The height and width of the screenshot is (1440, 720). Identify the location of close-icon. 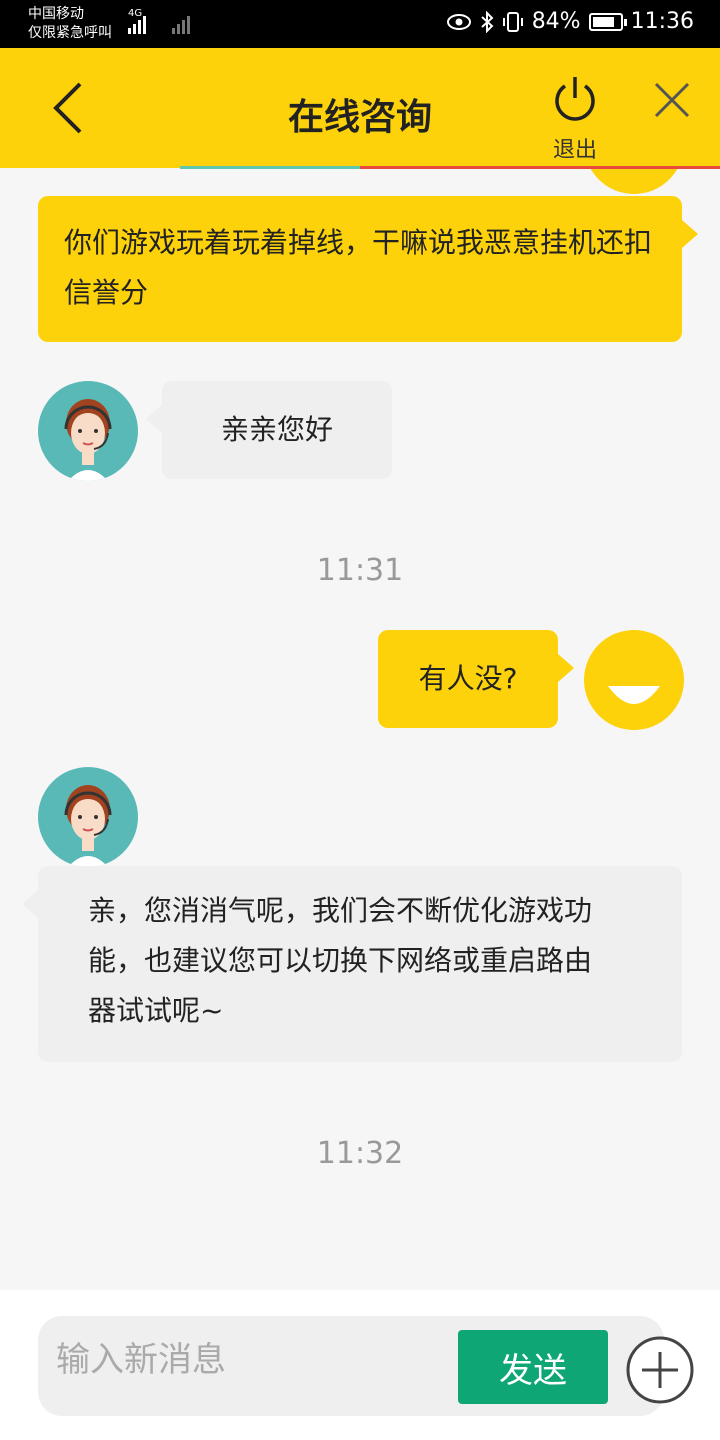
(672, 100).